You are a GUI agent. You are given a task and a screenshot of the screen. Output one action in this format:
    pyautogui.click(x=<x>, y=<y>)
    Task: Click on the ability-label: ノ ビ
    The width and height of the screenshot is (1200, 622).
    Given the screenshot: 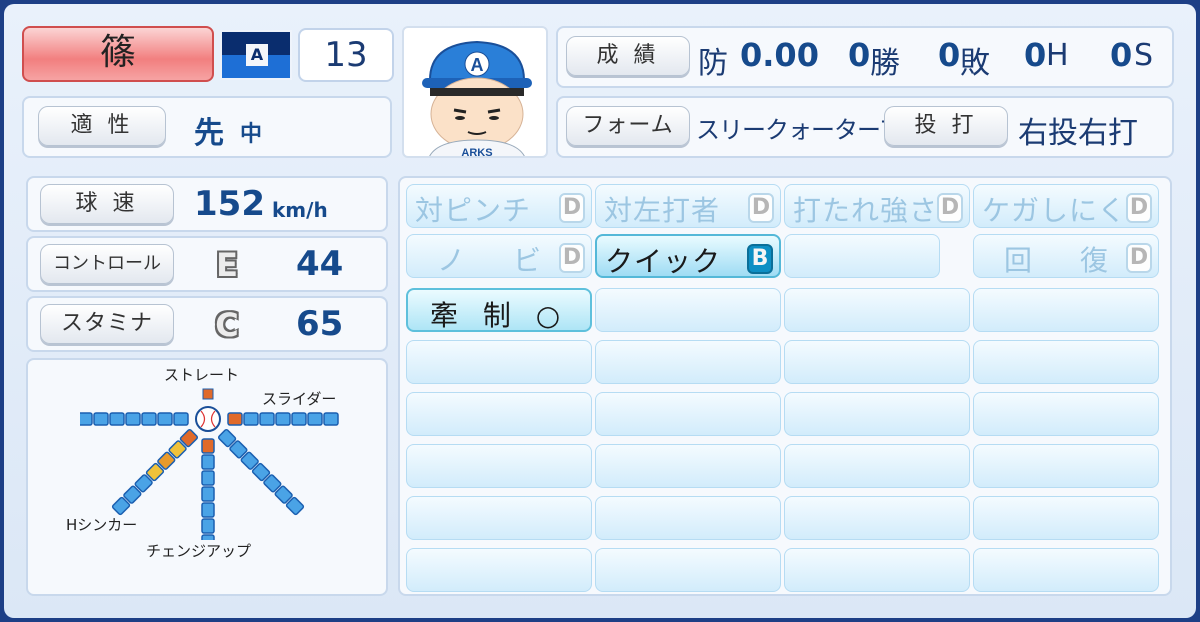 What is the action you would take?
    pyautogui.click(x=494, y=260)
    